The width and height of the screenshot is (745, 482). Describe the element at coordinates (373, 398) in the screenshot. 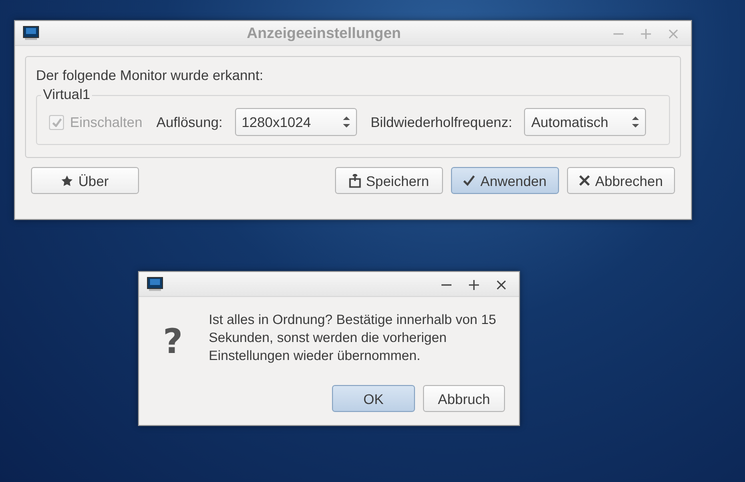

I see `dialog-button: OK` at that location.